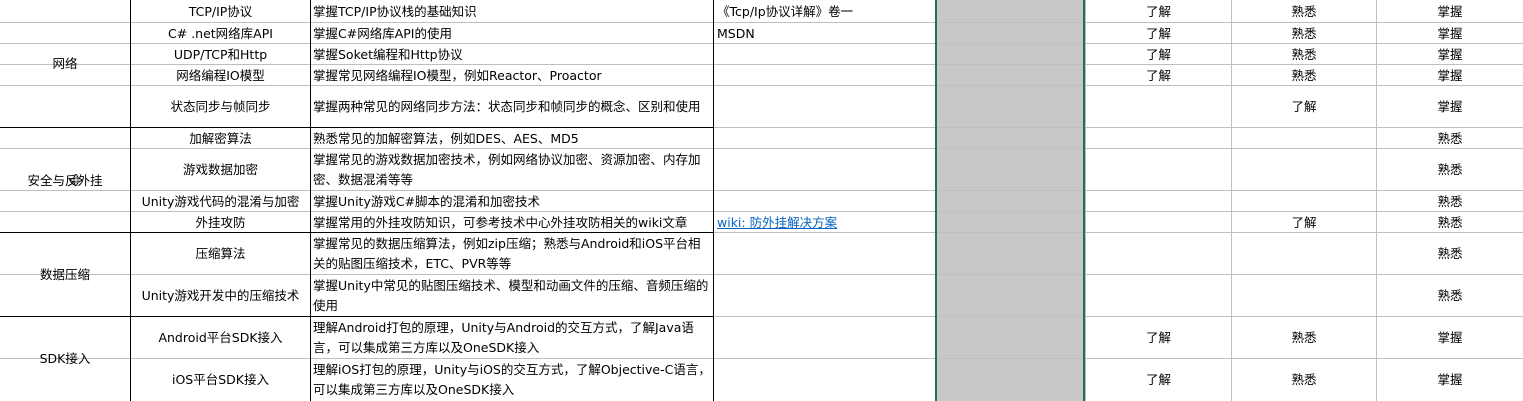 This screenshot has width=1523, height=401. I want to click on description-cell: 掌握C#网络库API的使用, so click(512, 33).